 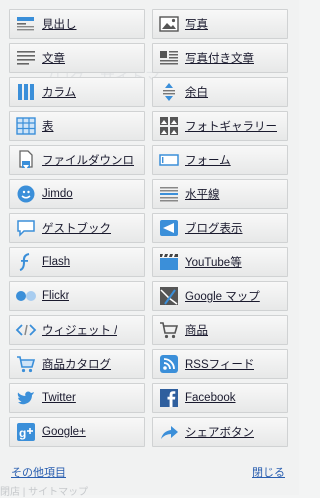 I want to click on table-label: 表, so click(x=48, y=127).